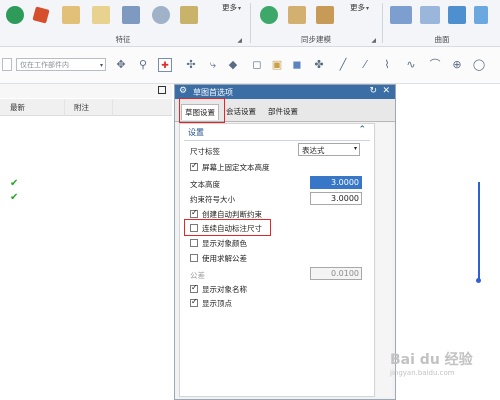 The width and height of the screenshot is (500, 400). Describe the element at coordinates (479, 232) in the screenshot. I see `sketch-curve` at that location.